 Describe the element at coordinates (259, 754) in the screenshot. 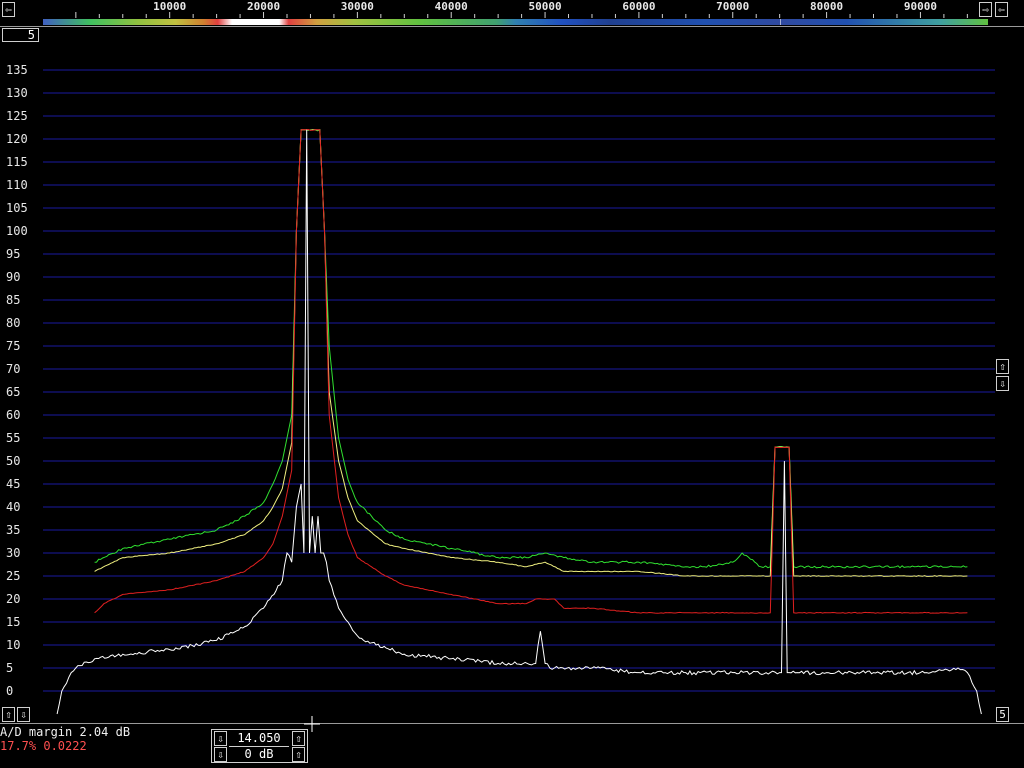

I see `gain-field: 0 dB` at that location.